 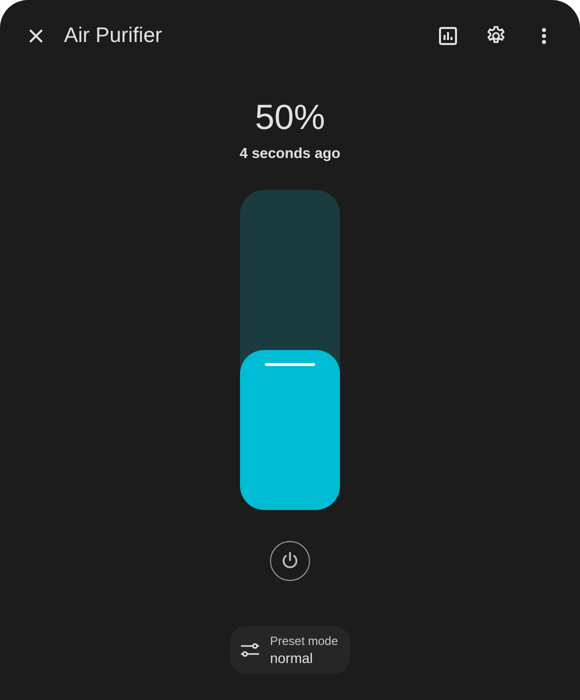 I want to click on preset-mode-label: Preset mode, so click(x=304, y=641).